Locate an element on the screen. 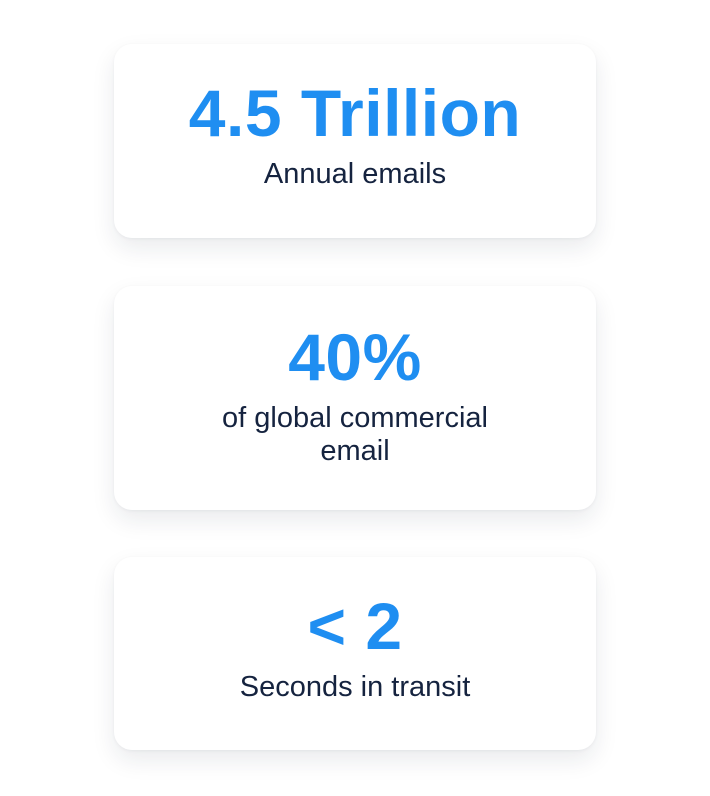 The height and width of the screenshot is (796, 710). stat-label: Seconds in transit is located at coordinates (355, 687).